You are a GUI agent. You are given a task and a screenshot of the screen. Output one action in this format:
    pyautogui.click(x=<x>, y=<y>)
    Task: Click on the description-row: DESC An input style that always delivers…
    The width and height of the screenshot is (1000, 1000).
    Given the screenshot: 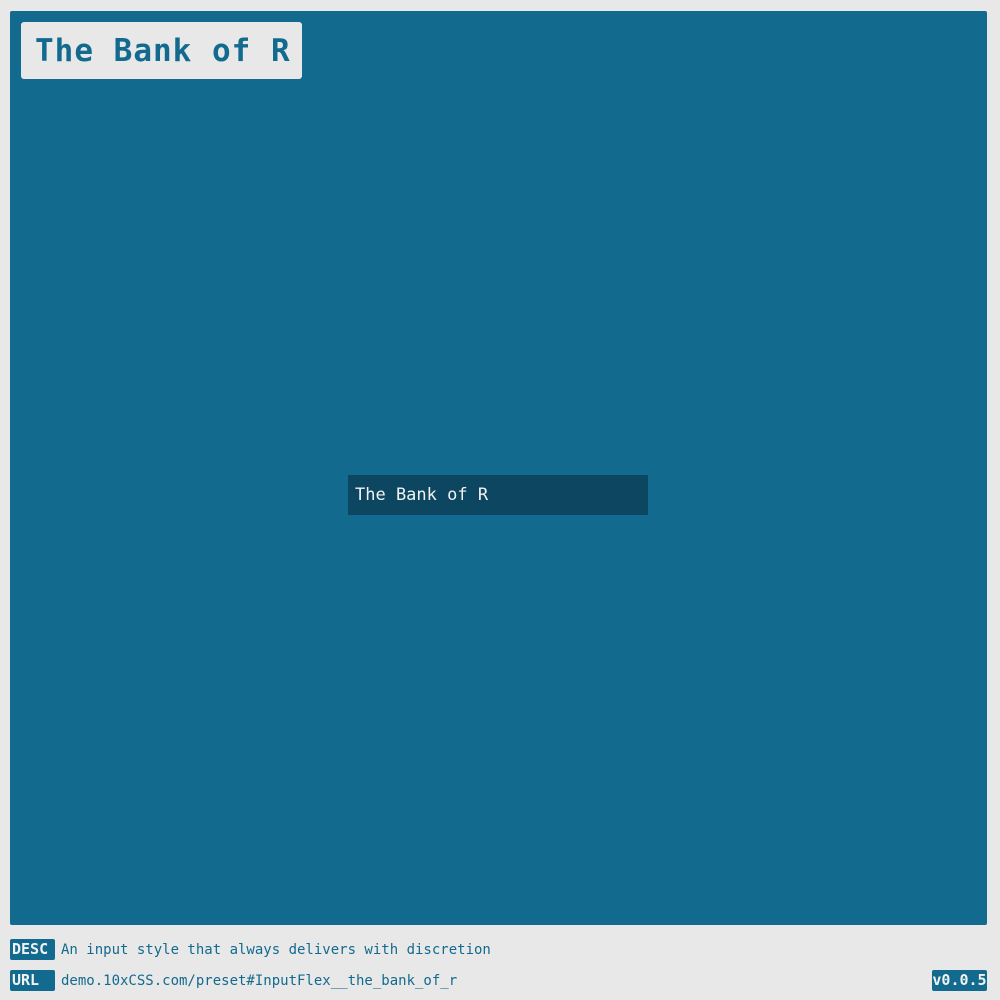 What is the action you would take?
    pyautogui.click(x=250, y=949)
    